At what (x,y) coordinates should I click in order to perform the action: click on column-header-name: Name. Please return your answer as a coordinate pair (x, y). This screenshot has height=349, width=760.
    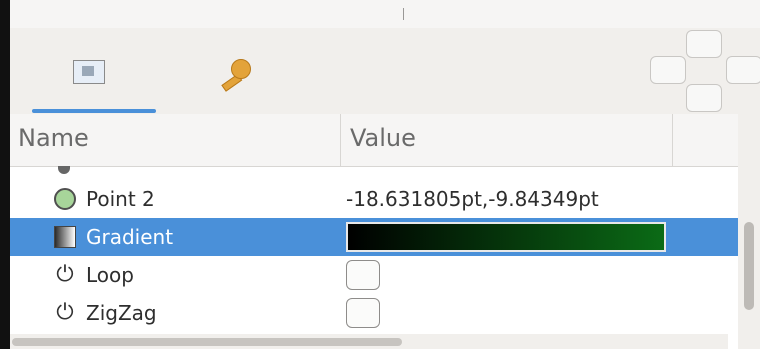
    Looking at the image, I should click on (53, 138).